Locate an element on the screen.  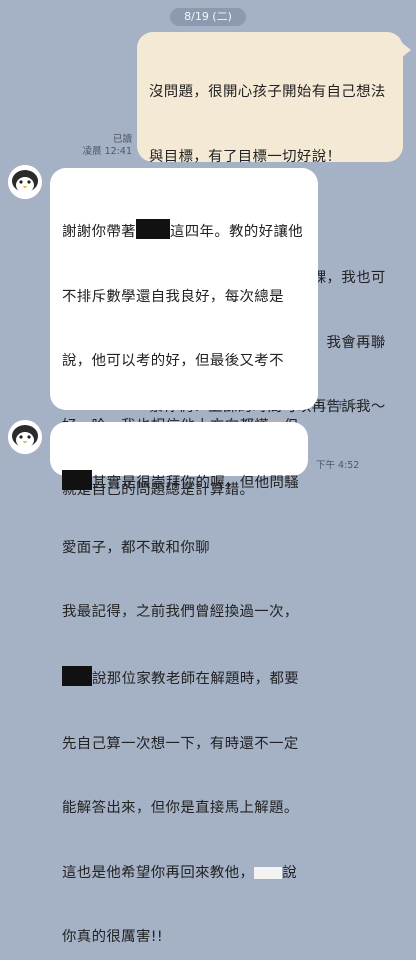
message-line: 愛面子，都不敢和你聊 is located at coordinates (136, 547).